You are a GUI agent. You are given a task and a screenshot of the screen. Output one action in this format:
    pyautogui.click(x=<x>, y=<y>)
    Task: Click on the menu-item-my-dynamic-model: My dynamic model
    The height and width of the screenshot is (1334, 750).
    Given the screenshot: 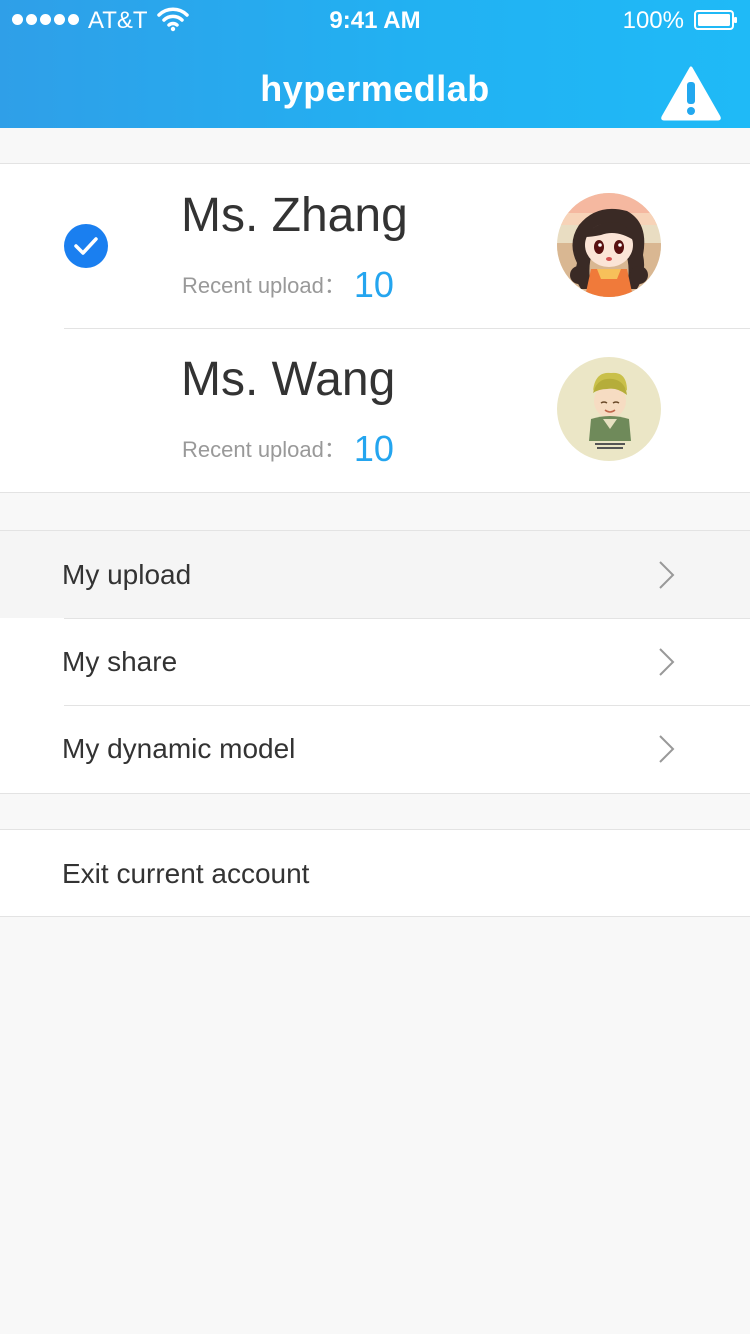 What is the action you would take?
    pyautogui.click(x=375, y=748)
    